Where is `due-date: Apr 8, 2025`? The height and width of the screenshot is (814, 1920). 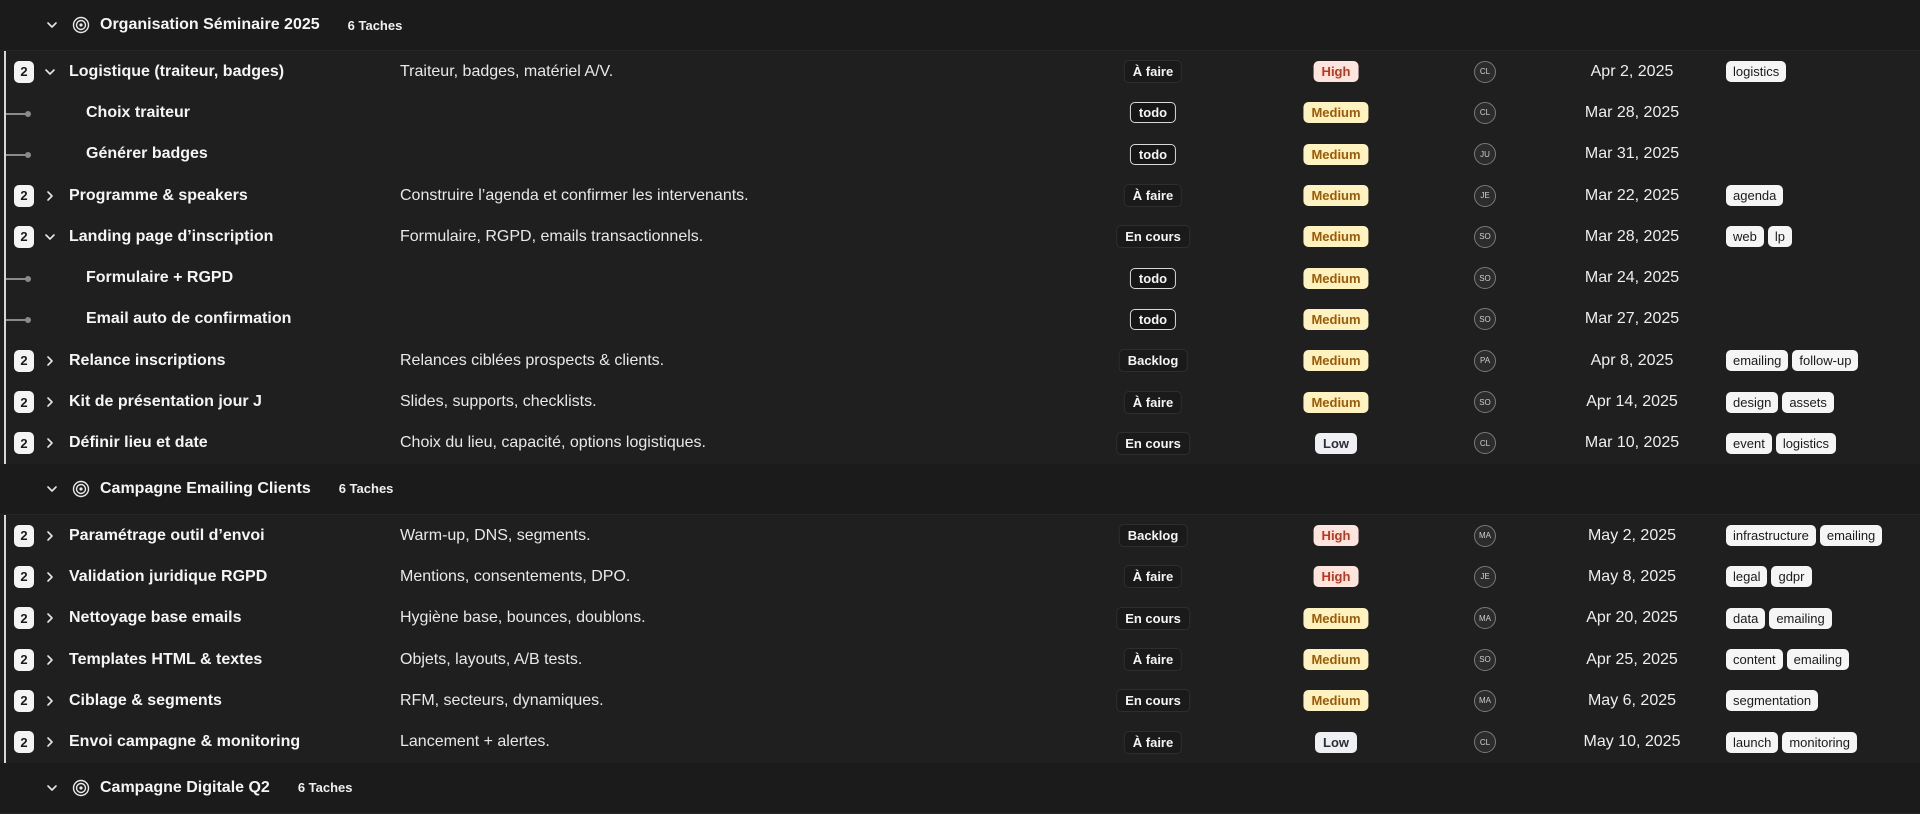 due-date: Apr 8, 2025 is located at coordinates (1632, 361).